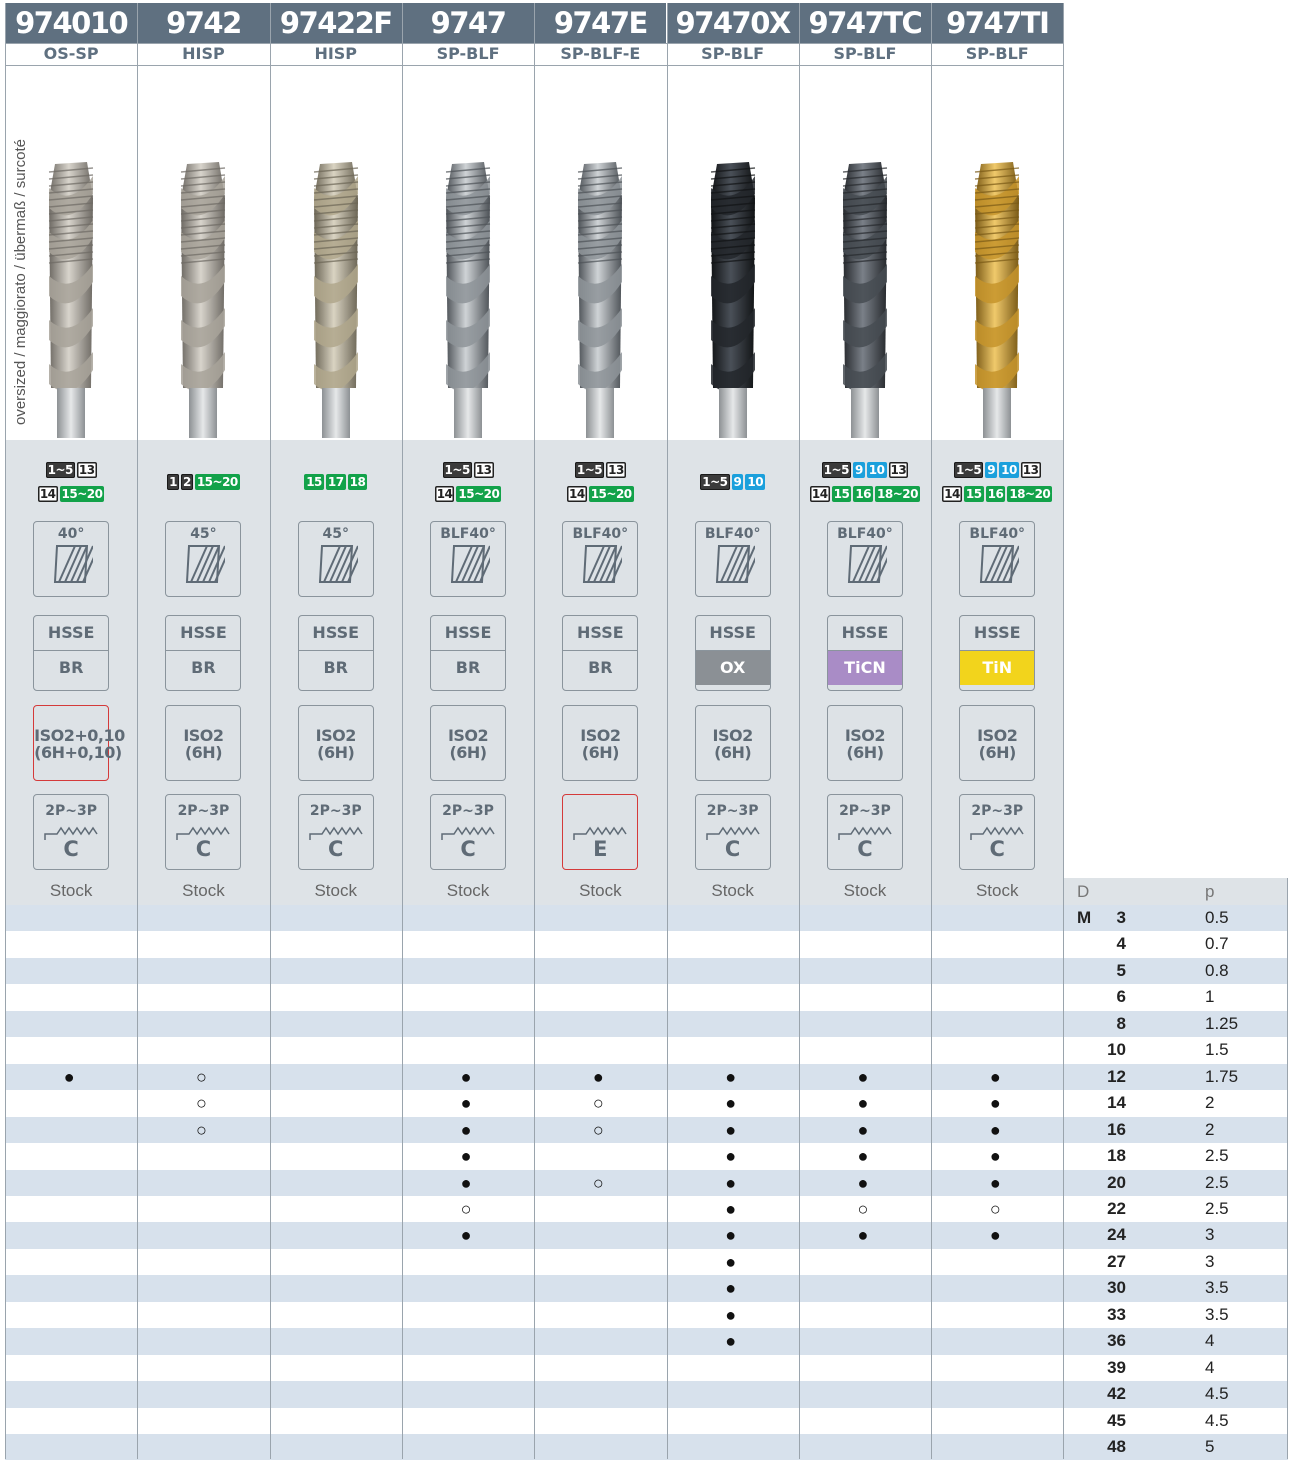  Describe the element at coordinates (1217, 1182) in the screenshot. I see `size-pitch: 2.5` at that location.